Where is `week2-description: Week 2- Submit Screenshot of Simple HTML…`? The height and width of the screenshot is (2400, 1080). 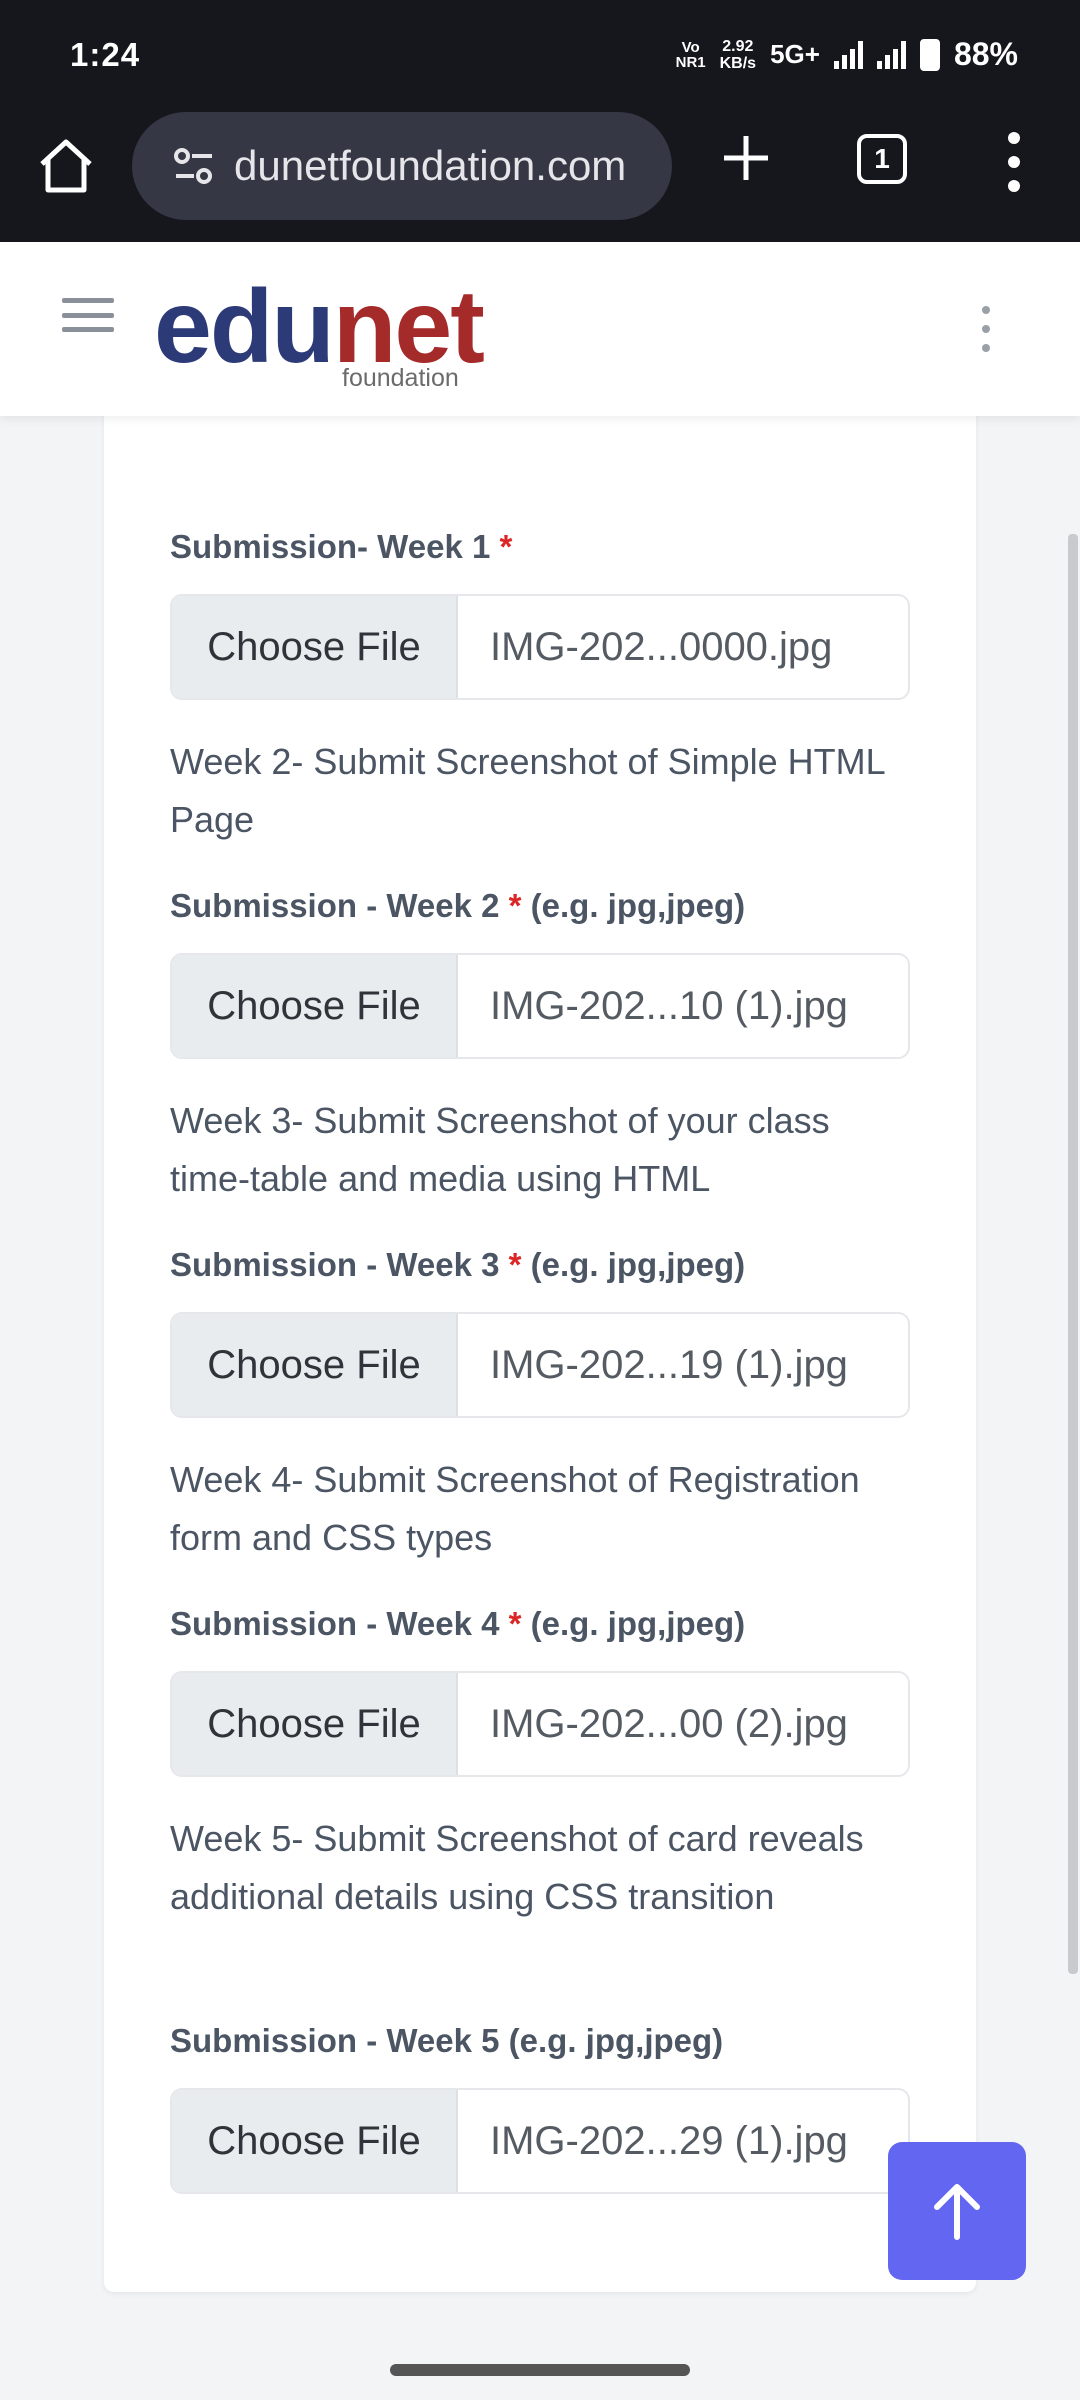 week2-description: Week 2- Submit Screenshot of Simple HTML… is located at coordinates (527, 790).